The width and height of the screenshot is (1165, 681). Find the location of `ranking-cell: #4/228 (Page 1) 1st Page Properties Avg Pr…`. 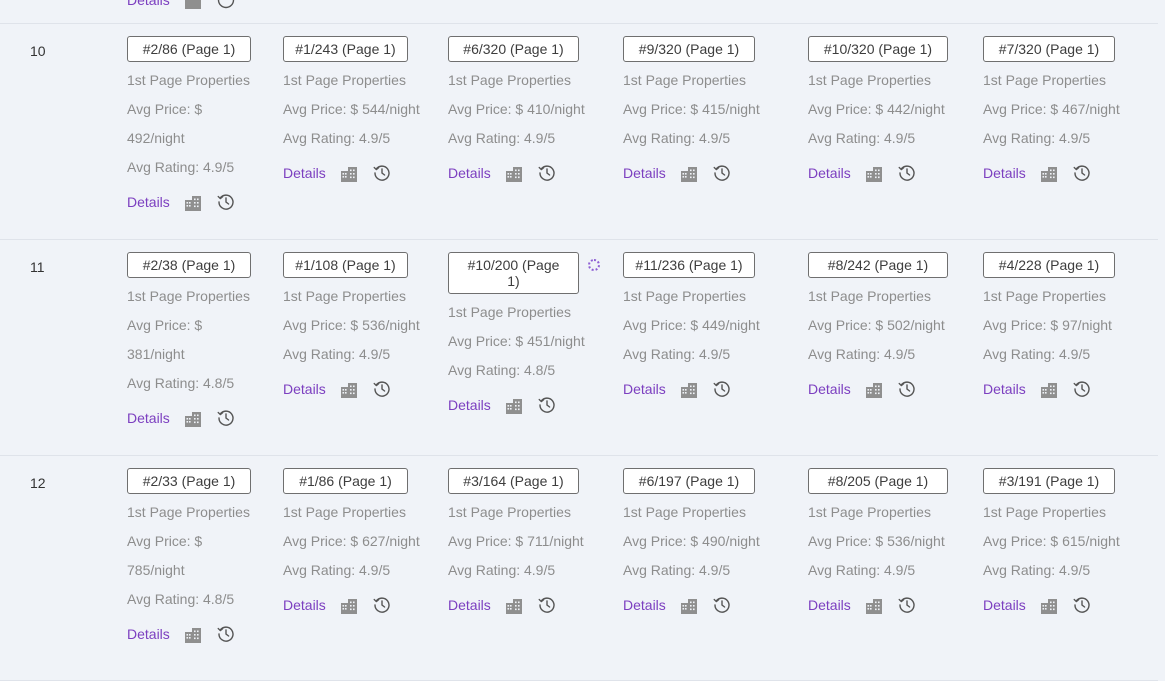

ranking-cell: #4/228 (Page 1) 1st Page Properties Avg Pr… is located at coordinates (1049, 325).